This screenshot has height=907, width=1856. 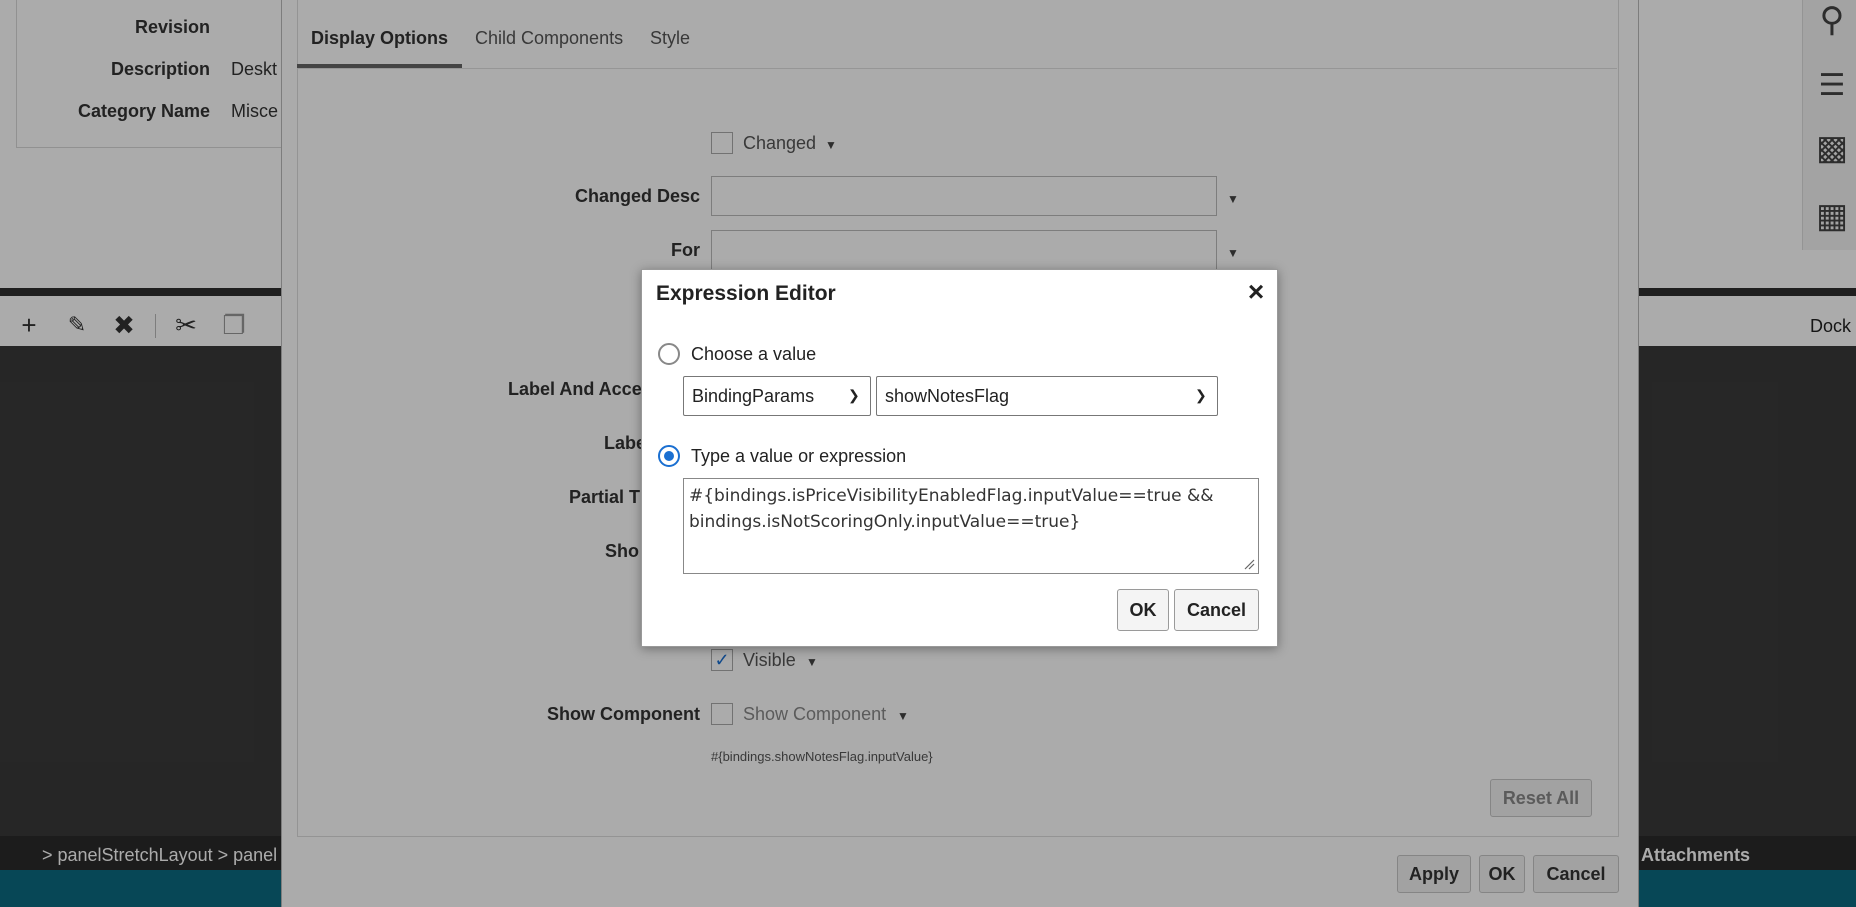 What do you see at coordinates (799, 456) in the screenshot?
I see `type-expression-label: Type a value or expression` at bounding box center [799, 456].